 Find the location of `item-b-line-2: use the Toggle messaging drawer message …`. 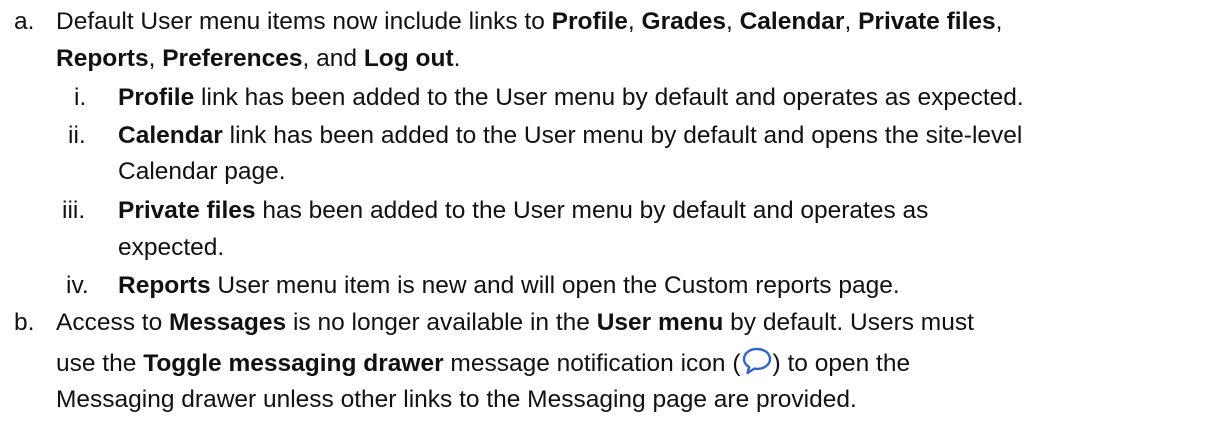

item-b-line-2: use the Toggle messaging drawer message … is located at coordinates (483, 363).